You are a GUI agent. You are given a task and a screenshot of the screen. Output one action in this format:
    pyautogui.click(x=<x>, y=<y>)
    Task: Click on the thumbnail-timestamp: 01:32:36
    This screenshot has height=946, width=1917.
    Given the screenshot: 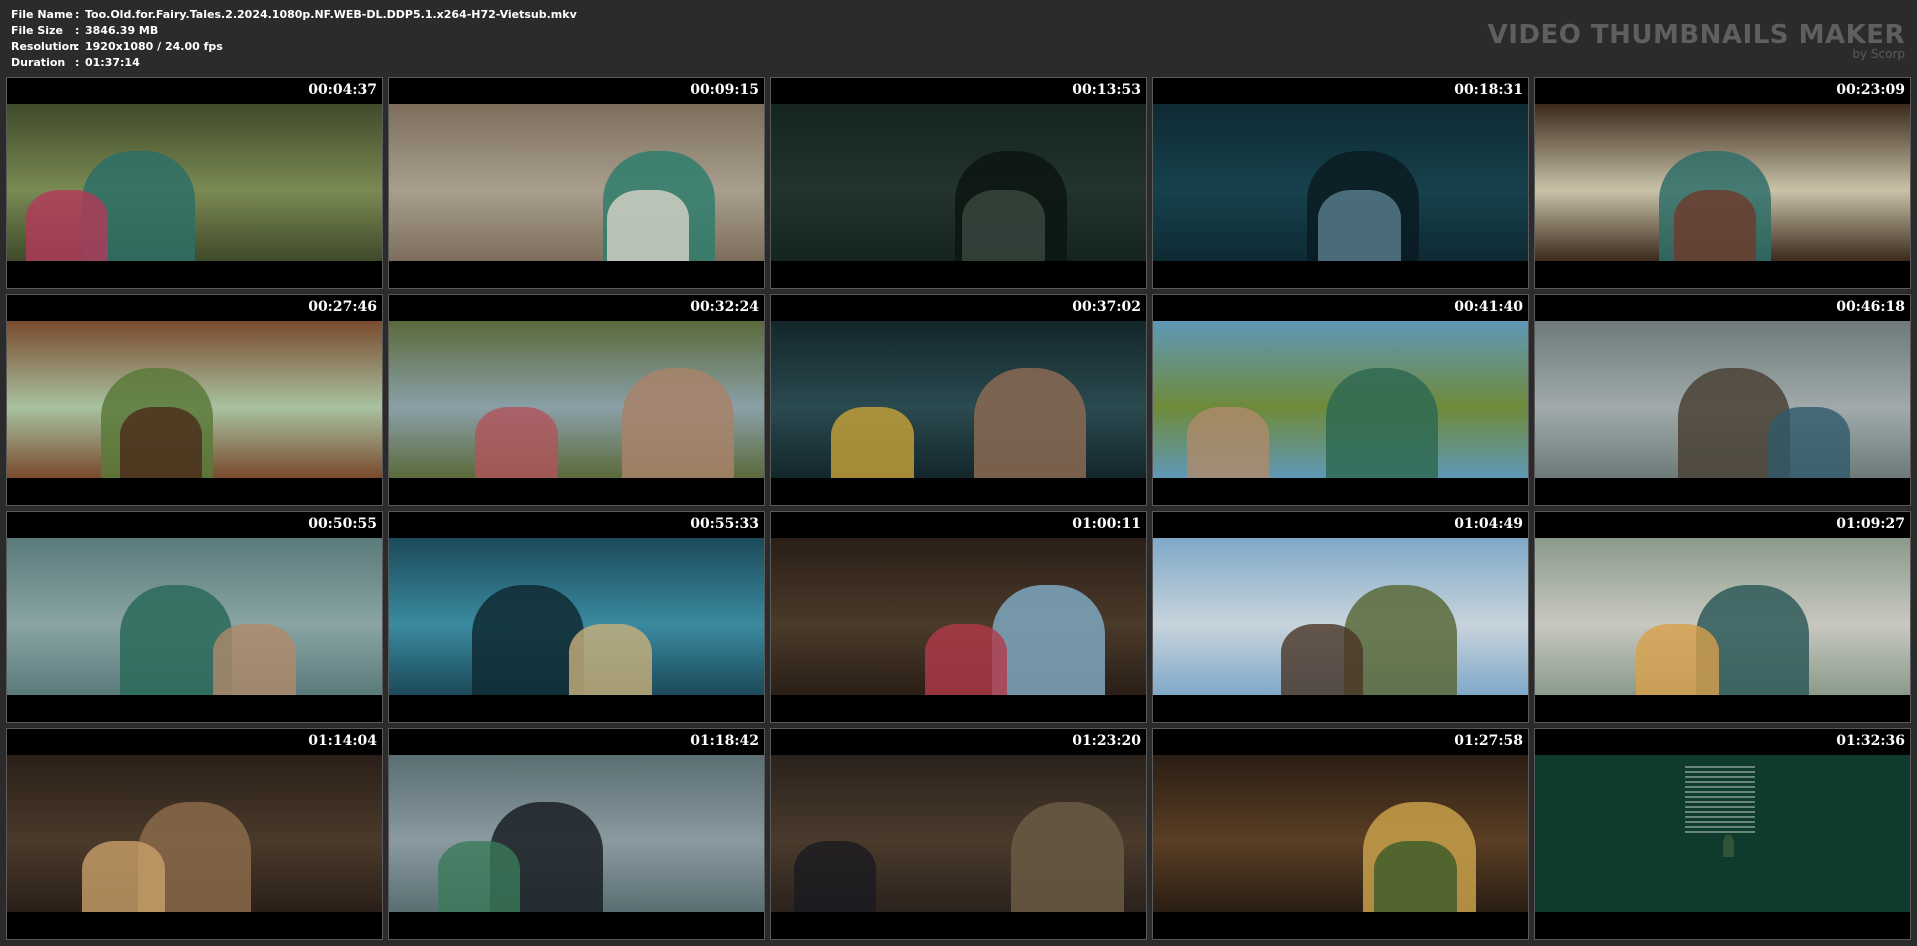 What is the action you would take?
    pyautogui.click(x=1870, y=741)
    